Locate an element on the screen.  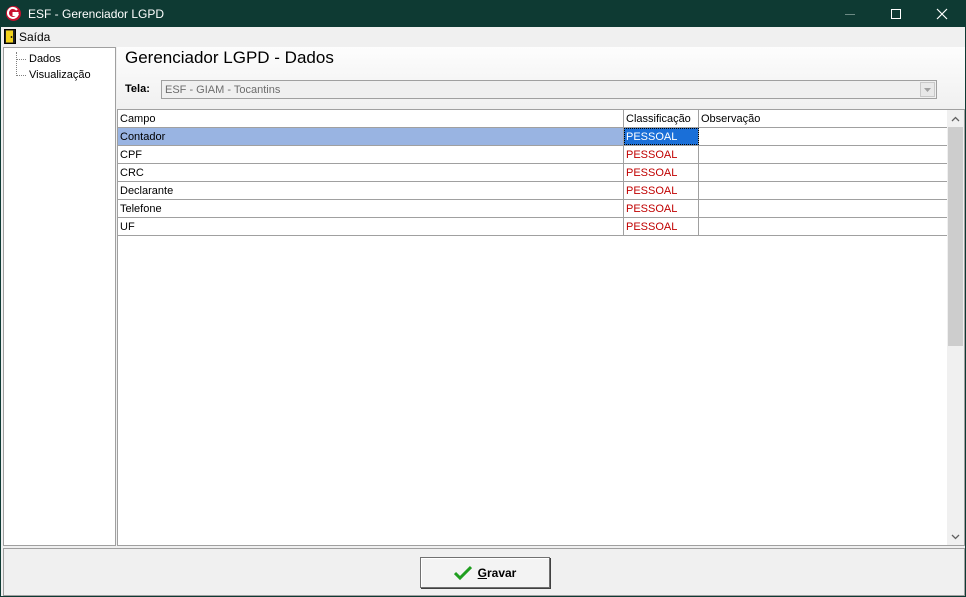
save-button-label: Gravar is located at coordinates (497, 572).